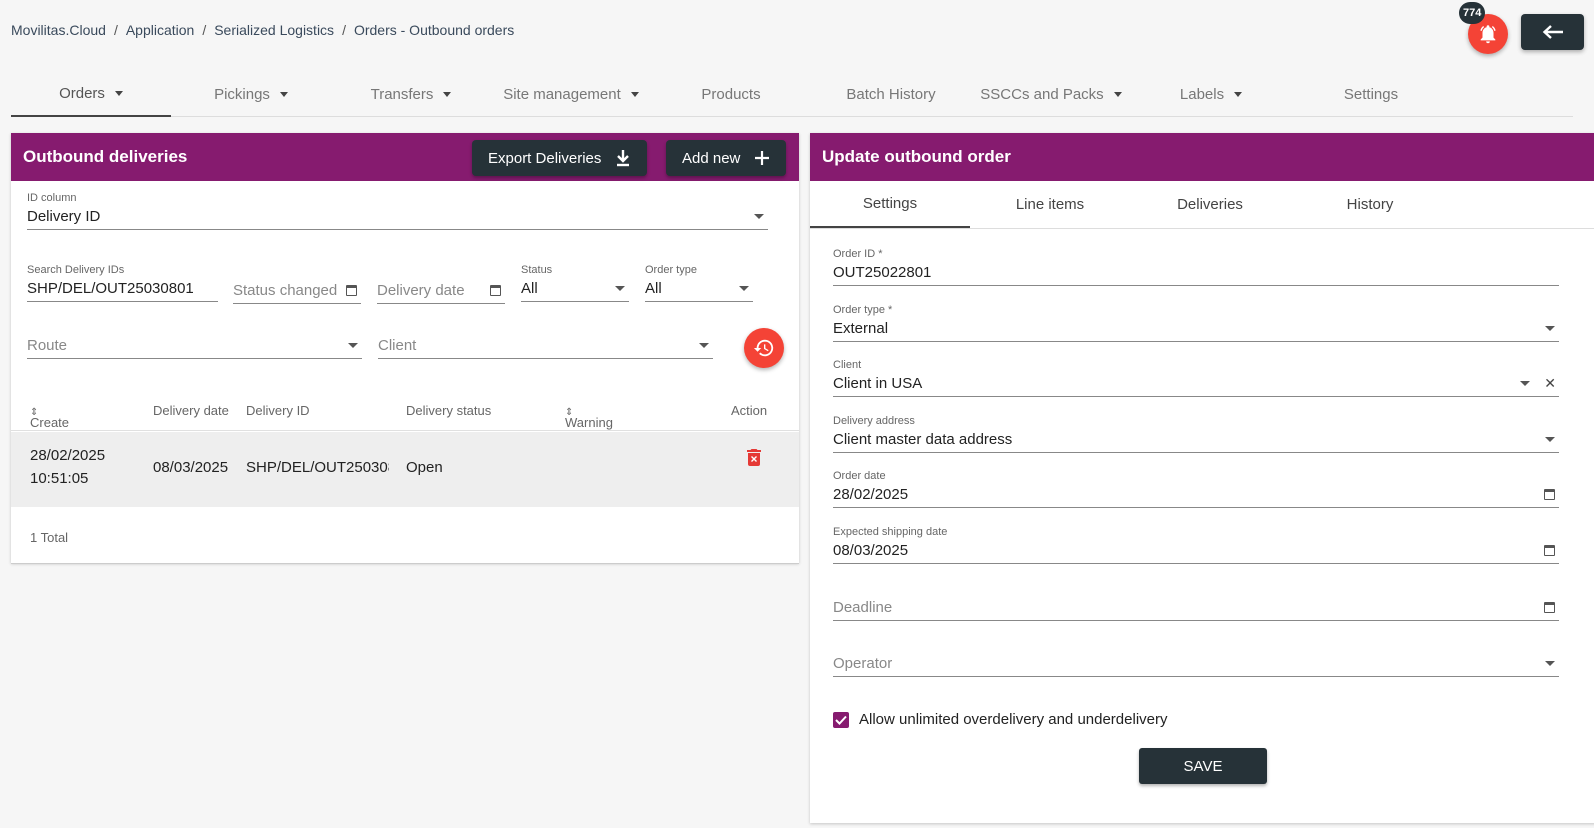 Image resolution: width=1594 pixels, height=828 pixels. I want to click on arrow-left-icon, so click(1552, 32).